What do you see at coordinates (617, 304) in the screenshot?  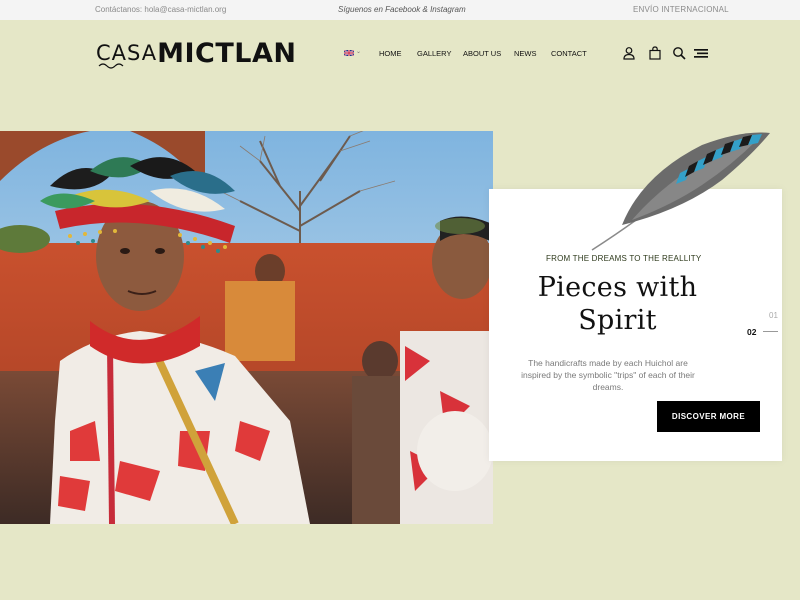 I see `hero-headline: Pieces with Spirit` at bounding box center [617, 304].